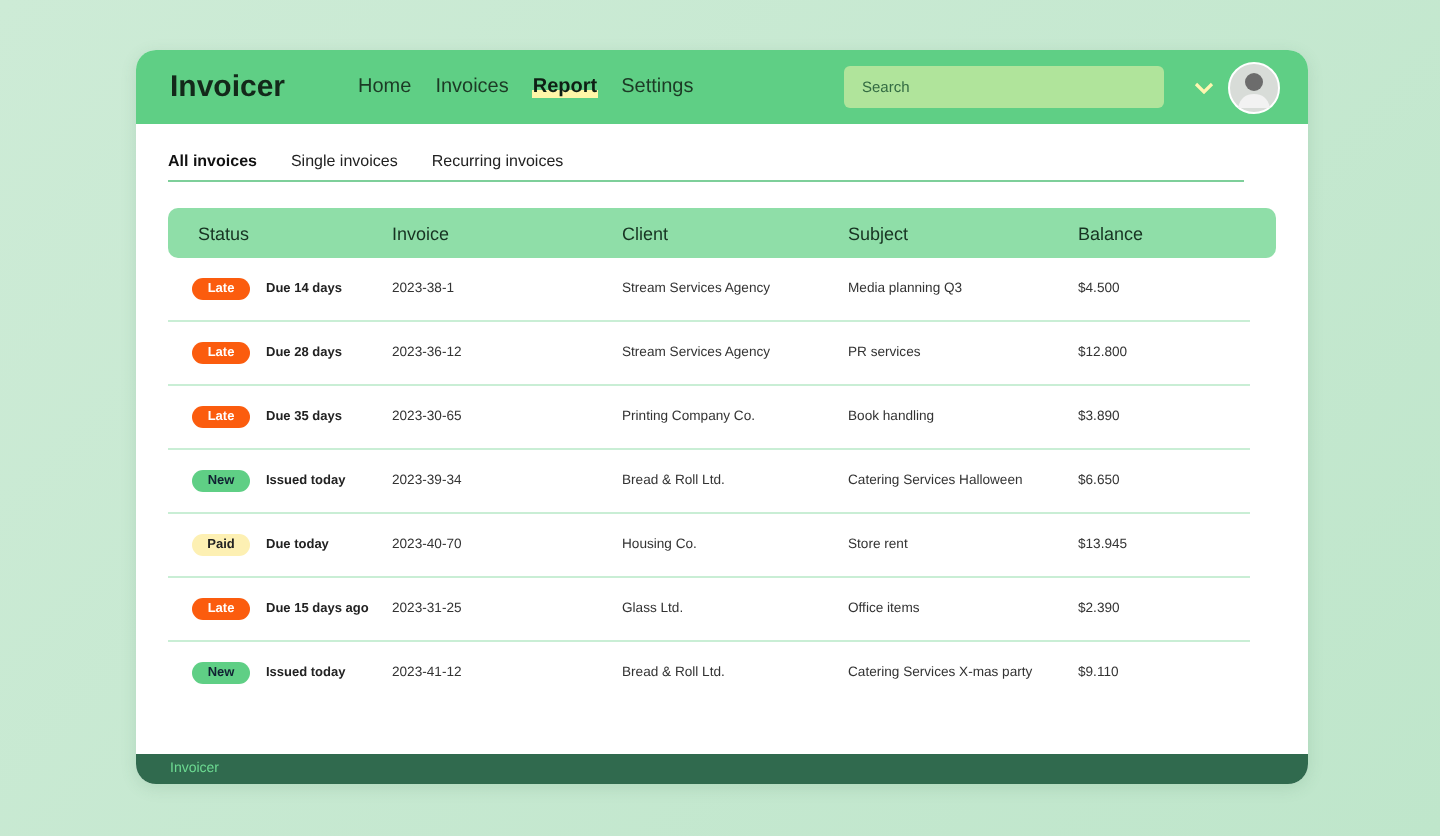 The image size is (1440, 836). Describe the element at coordinates (224, 233) in the screenshot. I see `column-header: Status` at that location.